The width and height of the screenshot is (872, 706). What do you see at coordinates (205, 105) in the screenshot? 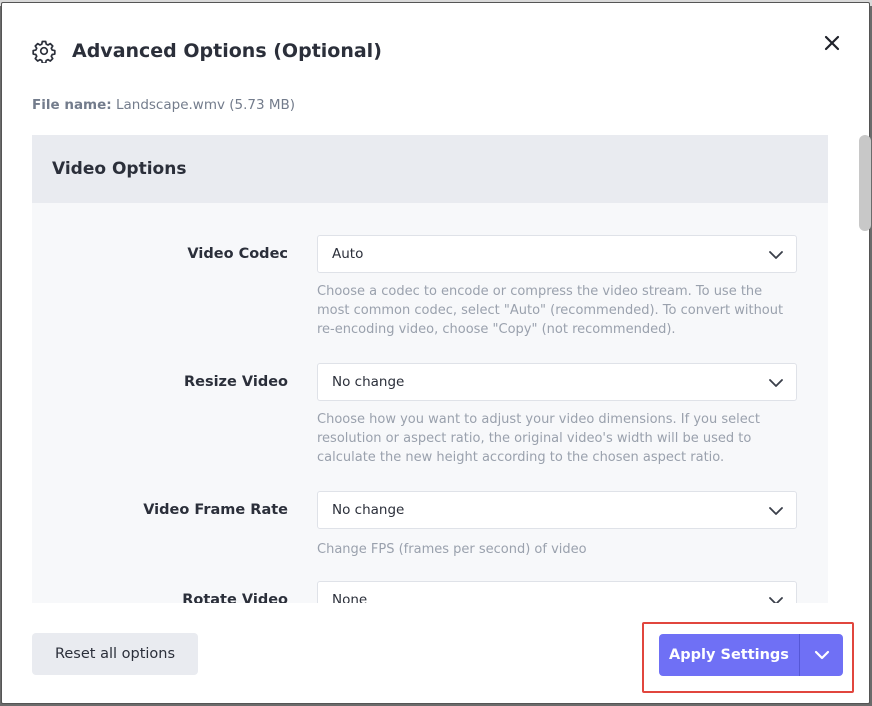
I see `file-name-value: Landscape.wmv (5.73 MB)` at bounding box center [205, 105].